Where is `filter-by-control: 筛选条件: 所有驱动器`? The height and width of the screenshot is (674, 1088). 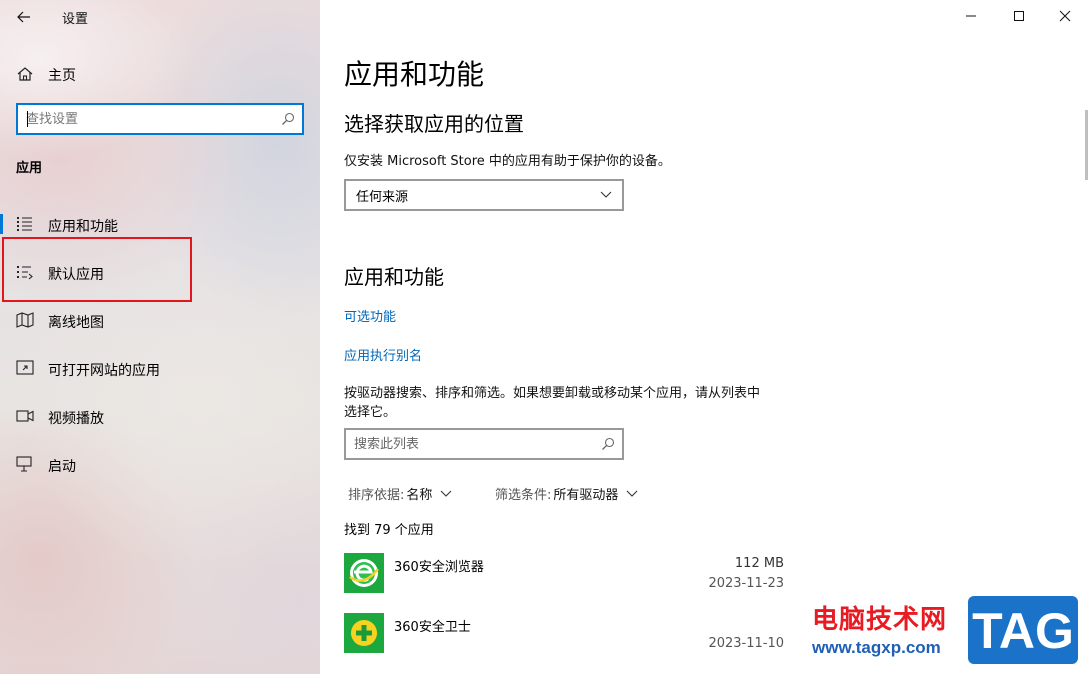
filter-by-control: 筛选条件: 所有驱动器 is located at coordinates (566, 493).